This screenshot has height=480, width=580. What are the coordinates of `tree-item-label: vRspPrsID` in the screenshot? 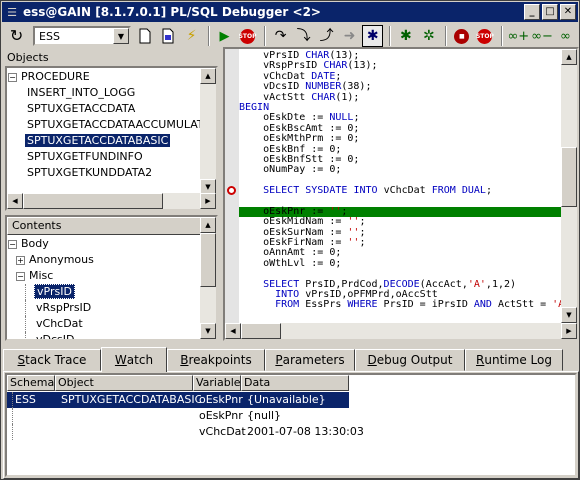 It's located at (64, 307).